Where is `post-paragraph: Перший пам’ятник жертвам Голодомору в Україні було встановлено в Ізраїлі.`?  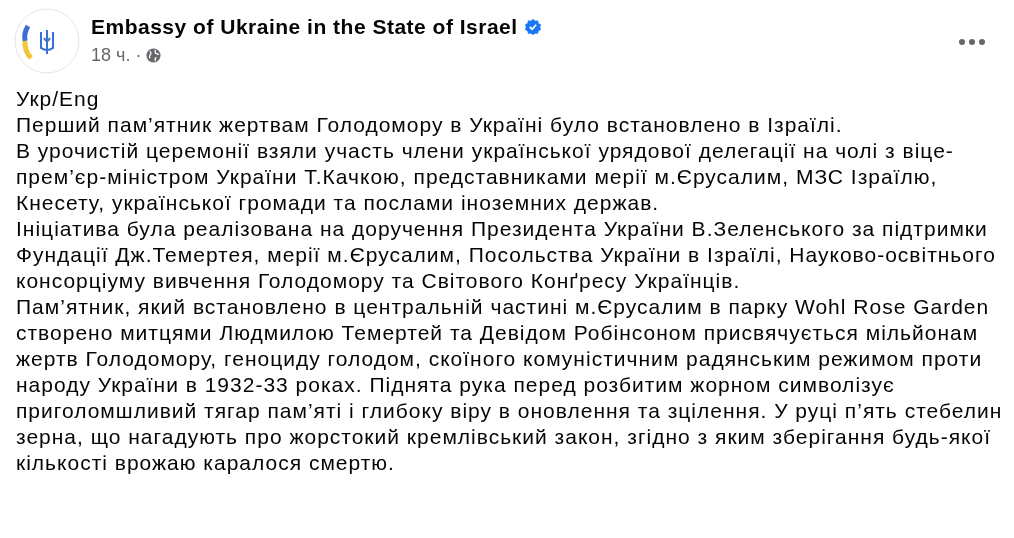
post-paragraph: Перший пам’ятник жертвам Голодомору в Україні було встановлено в Ізраїлі. is located at coordinates (430, 125).